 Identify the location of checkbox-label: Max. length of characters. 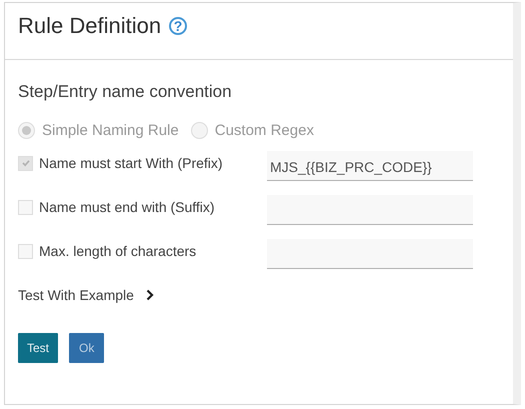
(117, 251).